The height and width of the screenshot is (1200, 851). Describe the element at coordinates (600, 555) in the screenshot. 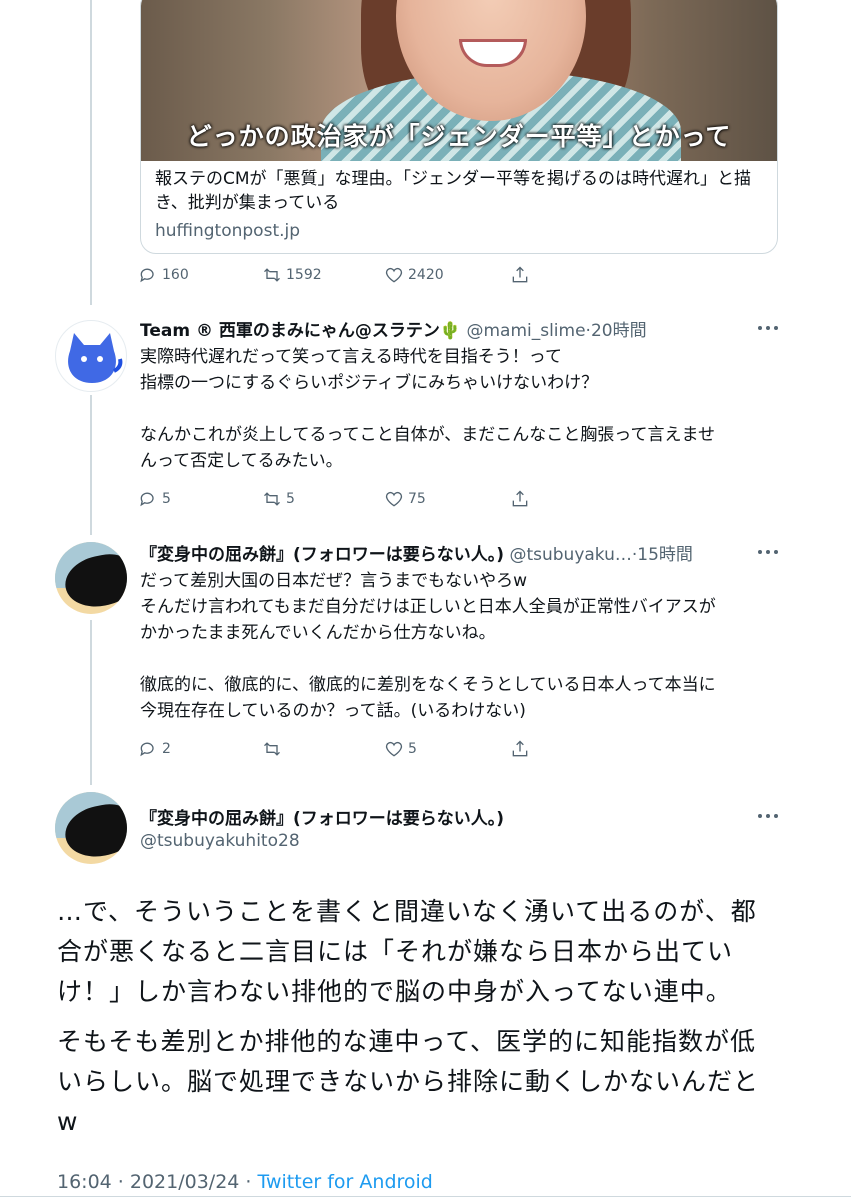

I see `handle-time: @tsubuyaku…·15時間` at that location.